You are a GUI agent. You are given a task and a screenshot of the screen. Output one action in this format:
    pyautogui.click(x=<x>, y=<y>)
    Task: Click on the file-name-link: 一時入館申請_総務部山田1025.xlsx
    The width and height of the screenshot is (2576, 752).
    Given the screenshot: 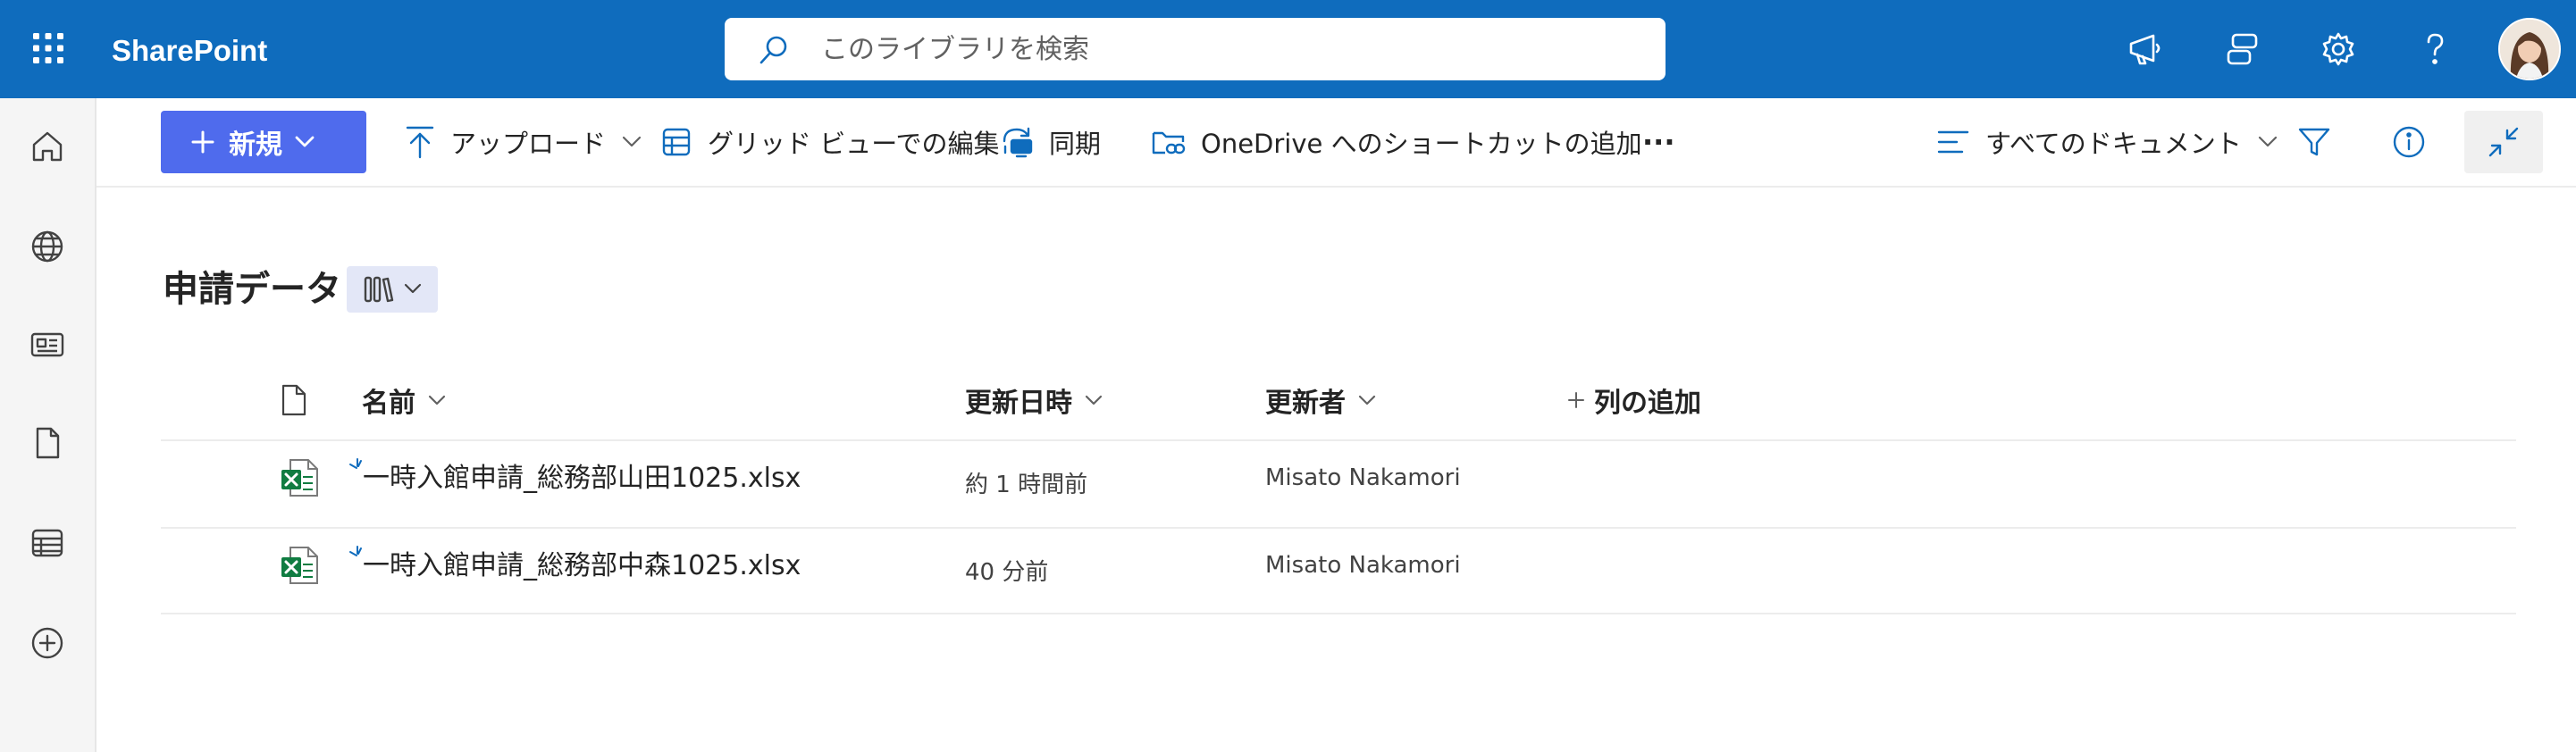 What is the action you would take?
    pyautogui.click(x=582, y=479)
    